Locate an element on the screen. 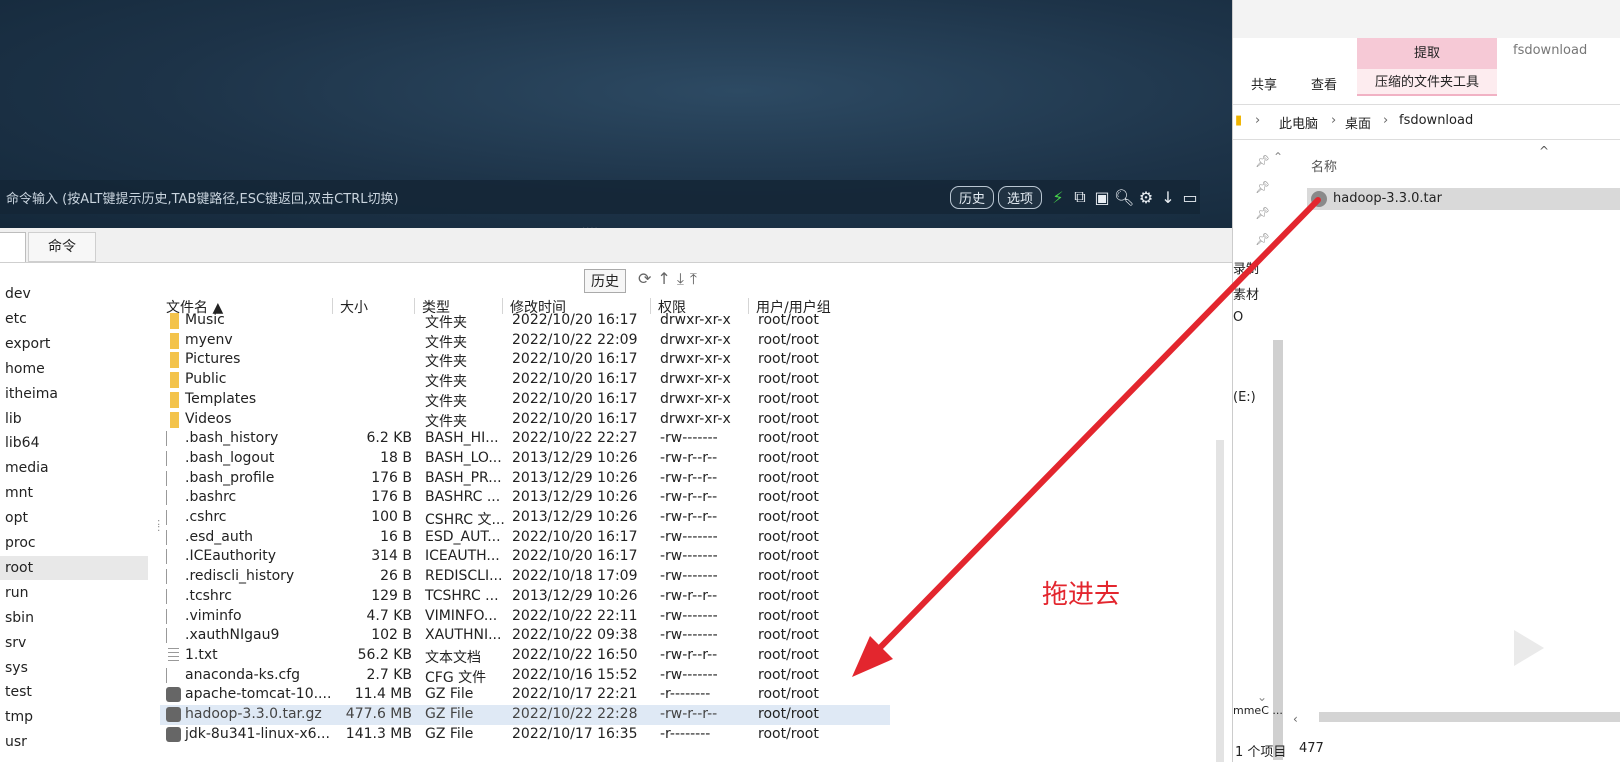  address-bar: ▮ › 此电脑 › 桌面 › fsdownload is located at coordinates (1426, 122).